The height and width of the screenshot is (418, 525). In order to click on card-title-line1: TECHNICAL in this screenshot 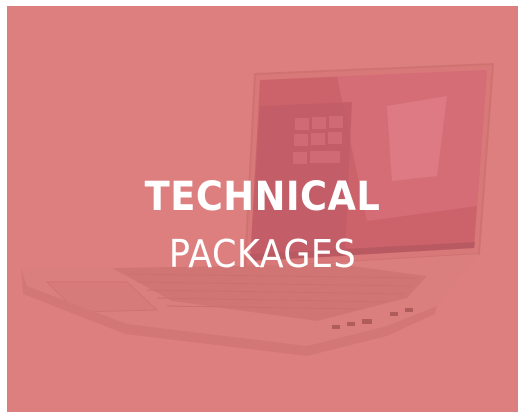, I will do `click(262, 197)`.